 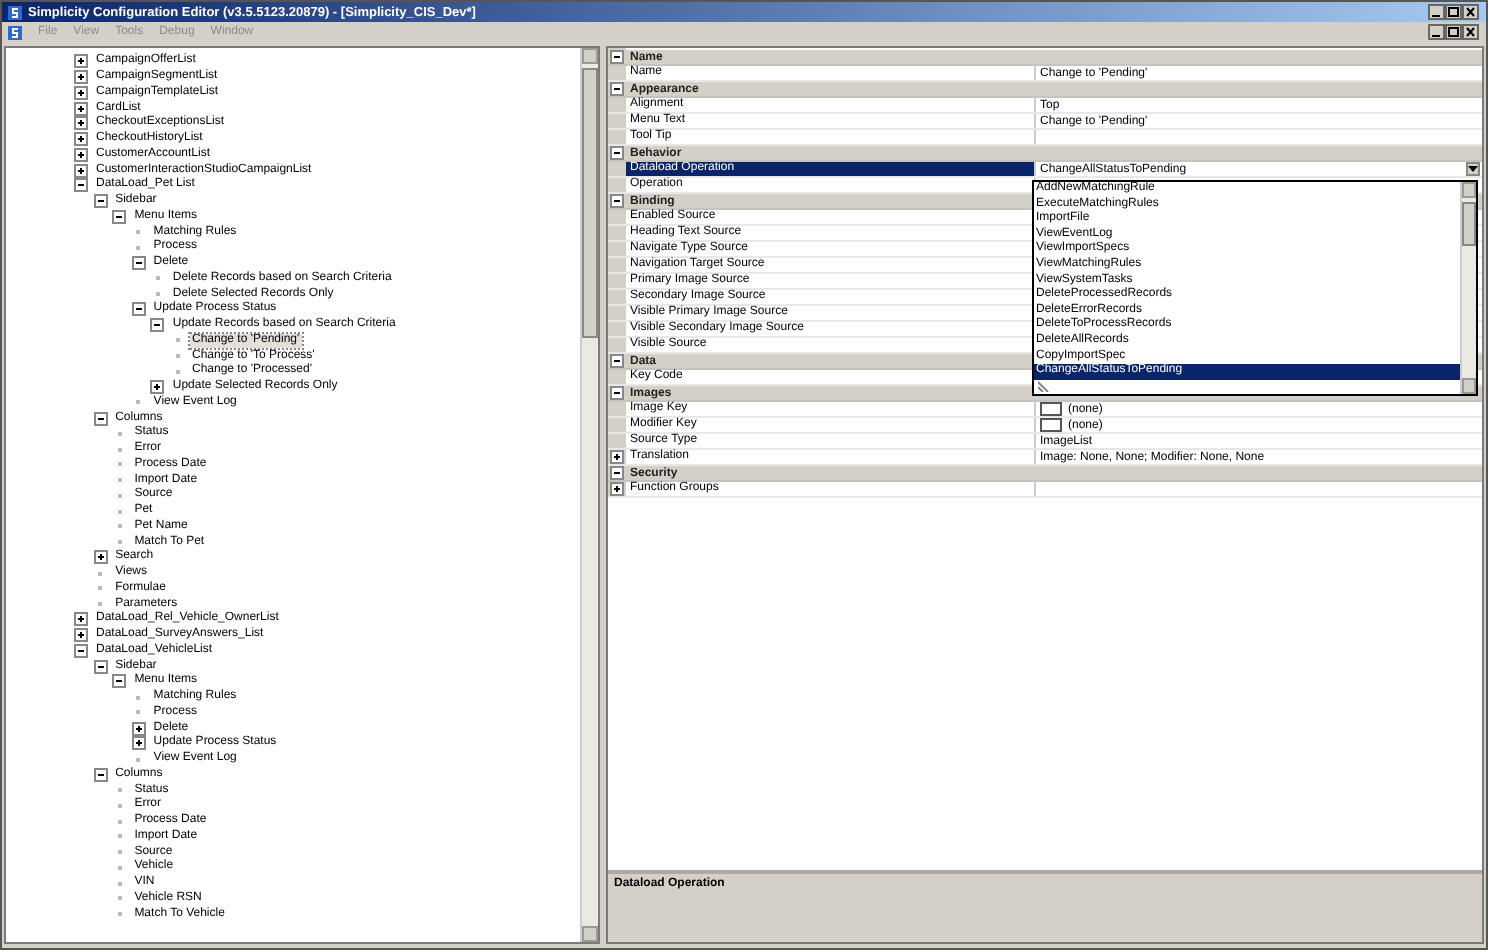 What do you see at coordinates (1044, 386) in the screenshot?
I see `resize-grip-icon` at bounding box center [1044, 386].